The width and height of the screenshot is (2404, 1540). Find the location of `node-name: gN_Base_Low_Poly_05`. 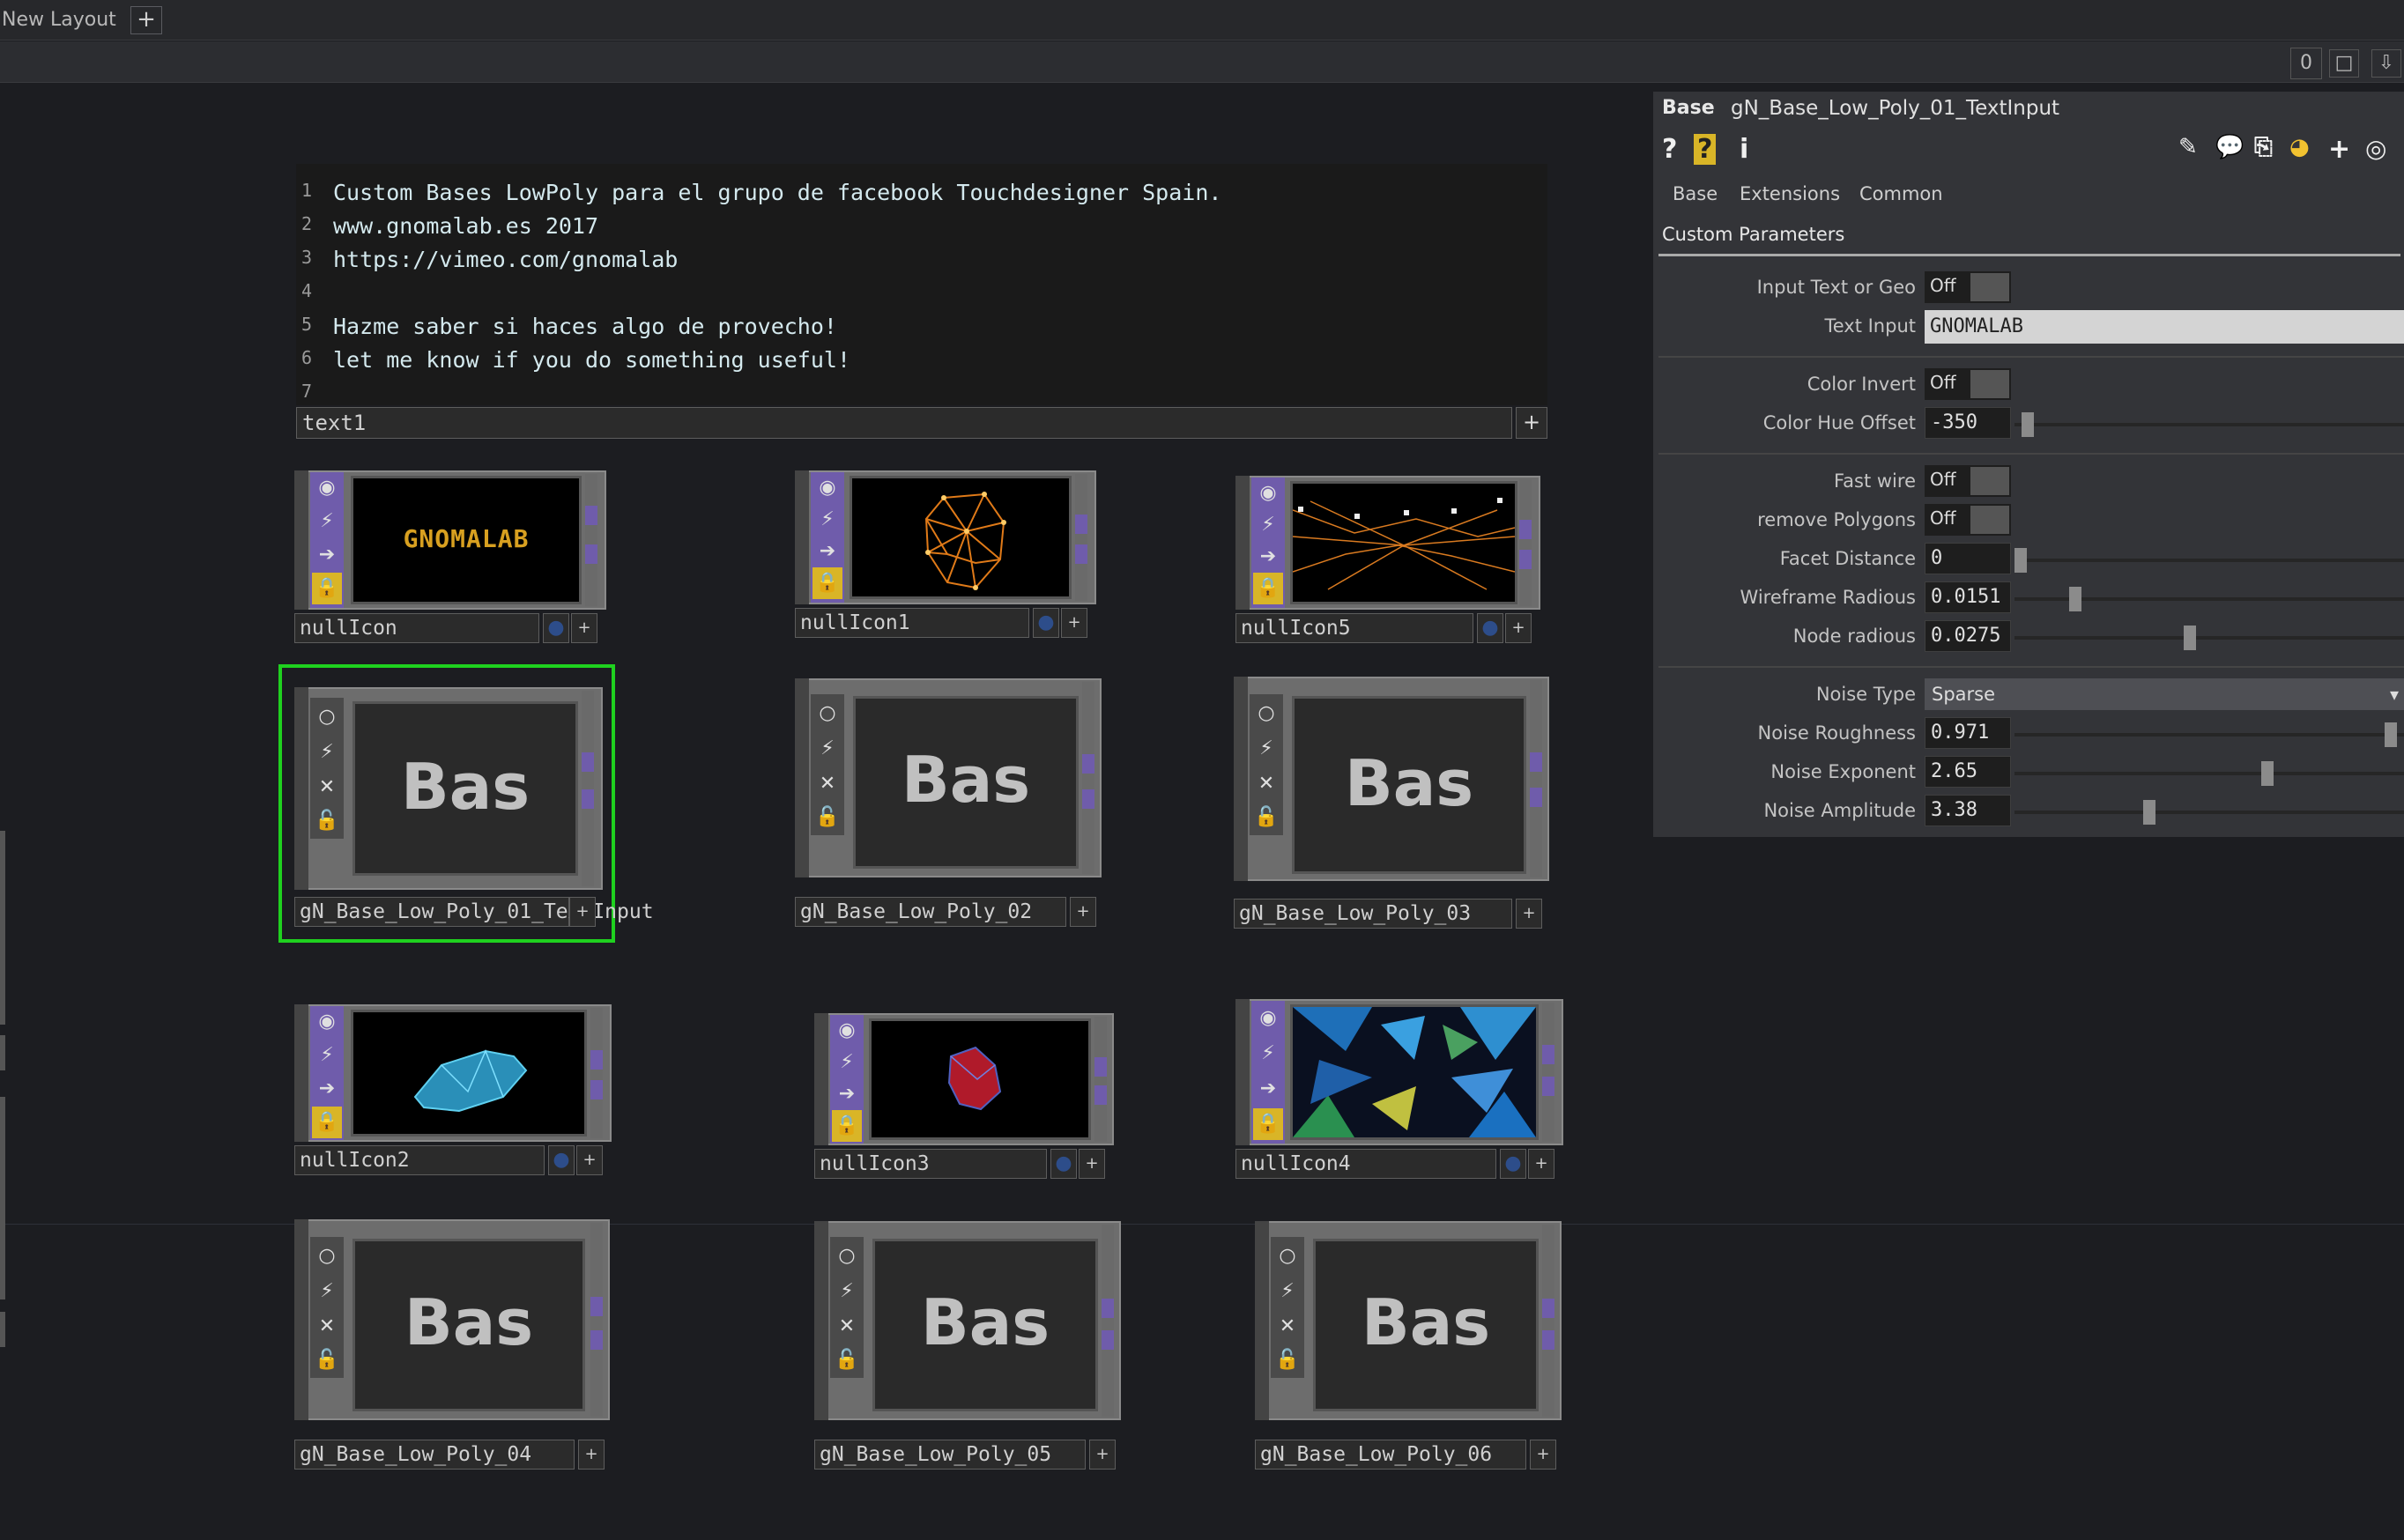

node-name: gN_Base_Low_Poly_05 is located at coordinates (950, 1455).